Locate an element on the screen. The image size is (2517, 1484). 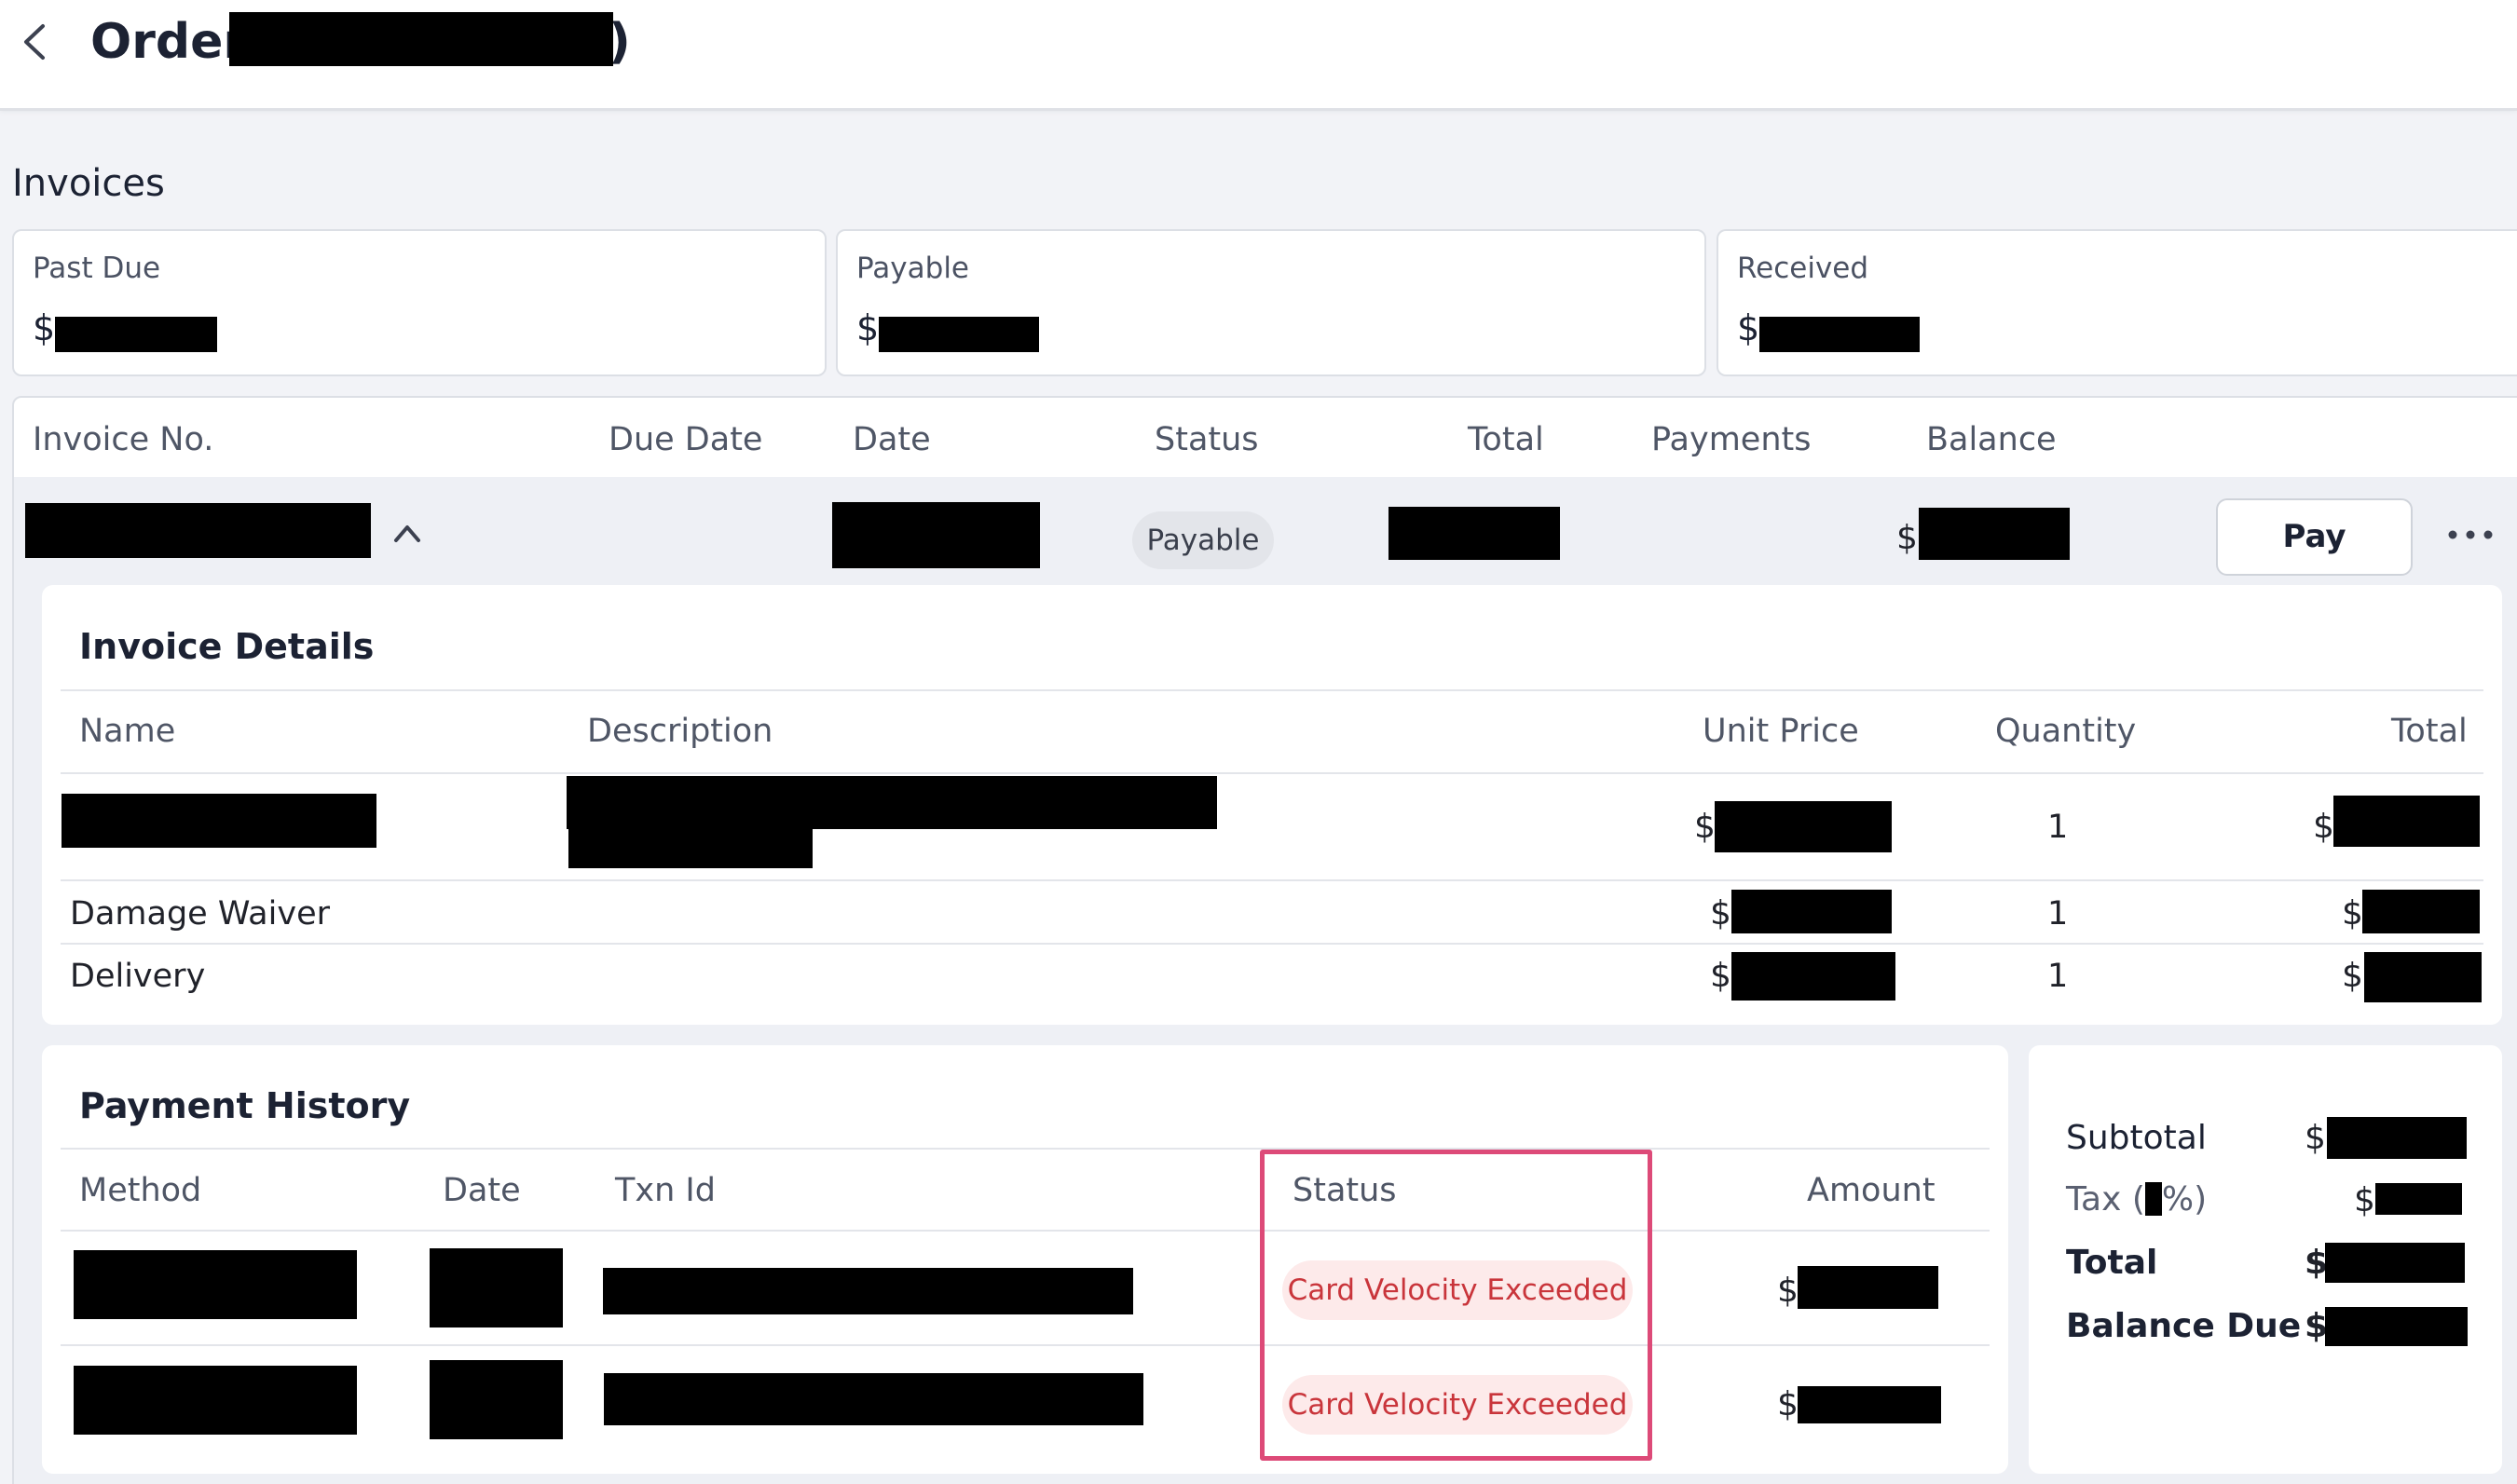
summary-card-received: Received $ is located at coordinates (2117, 302).